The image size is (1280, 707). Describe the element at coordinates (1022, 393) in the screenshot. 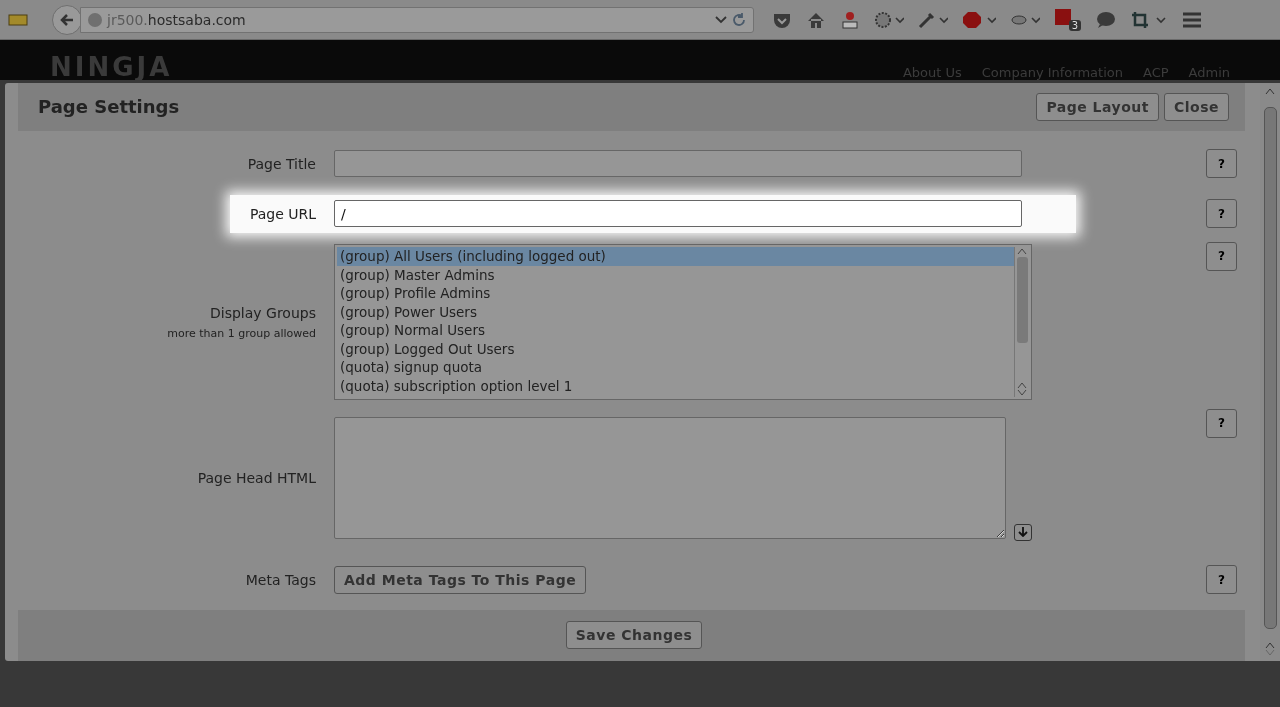

I see `scroll-down-icon` at that location.